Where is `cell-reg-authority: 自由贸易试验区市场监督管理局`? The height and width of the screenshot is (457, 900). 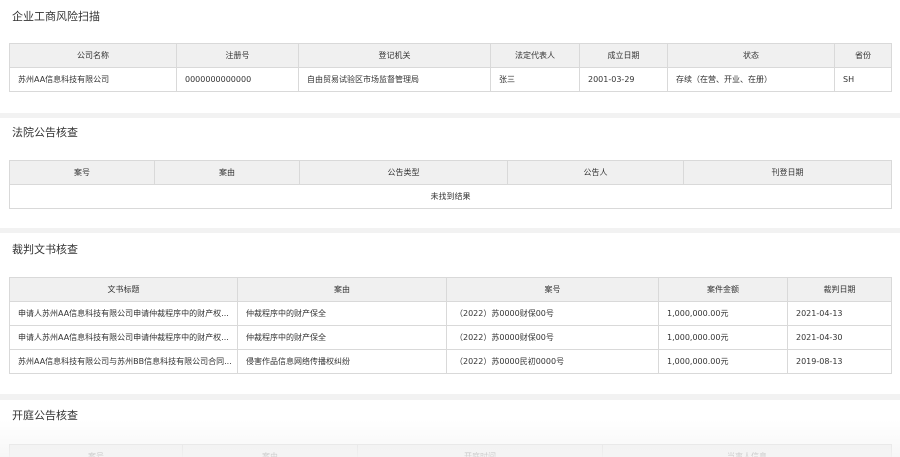 cell-reg-authority: 自由贸易试验区市场监督管理局 is located at coordinates (394, 79).